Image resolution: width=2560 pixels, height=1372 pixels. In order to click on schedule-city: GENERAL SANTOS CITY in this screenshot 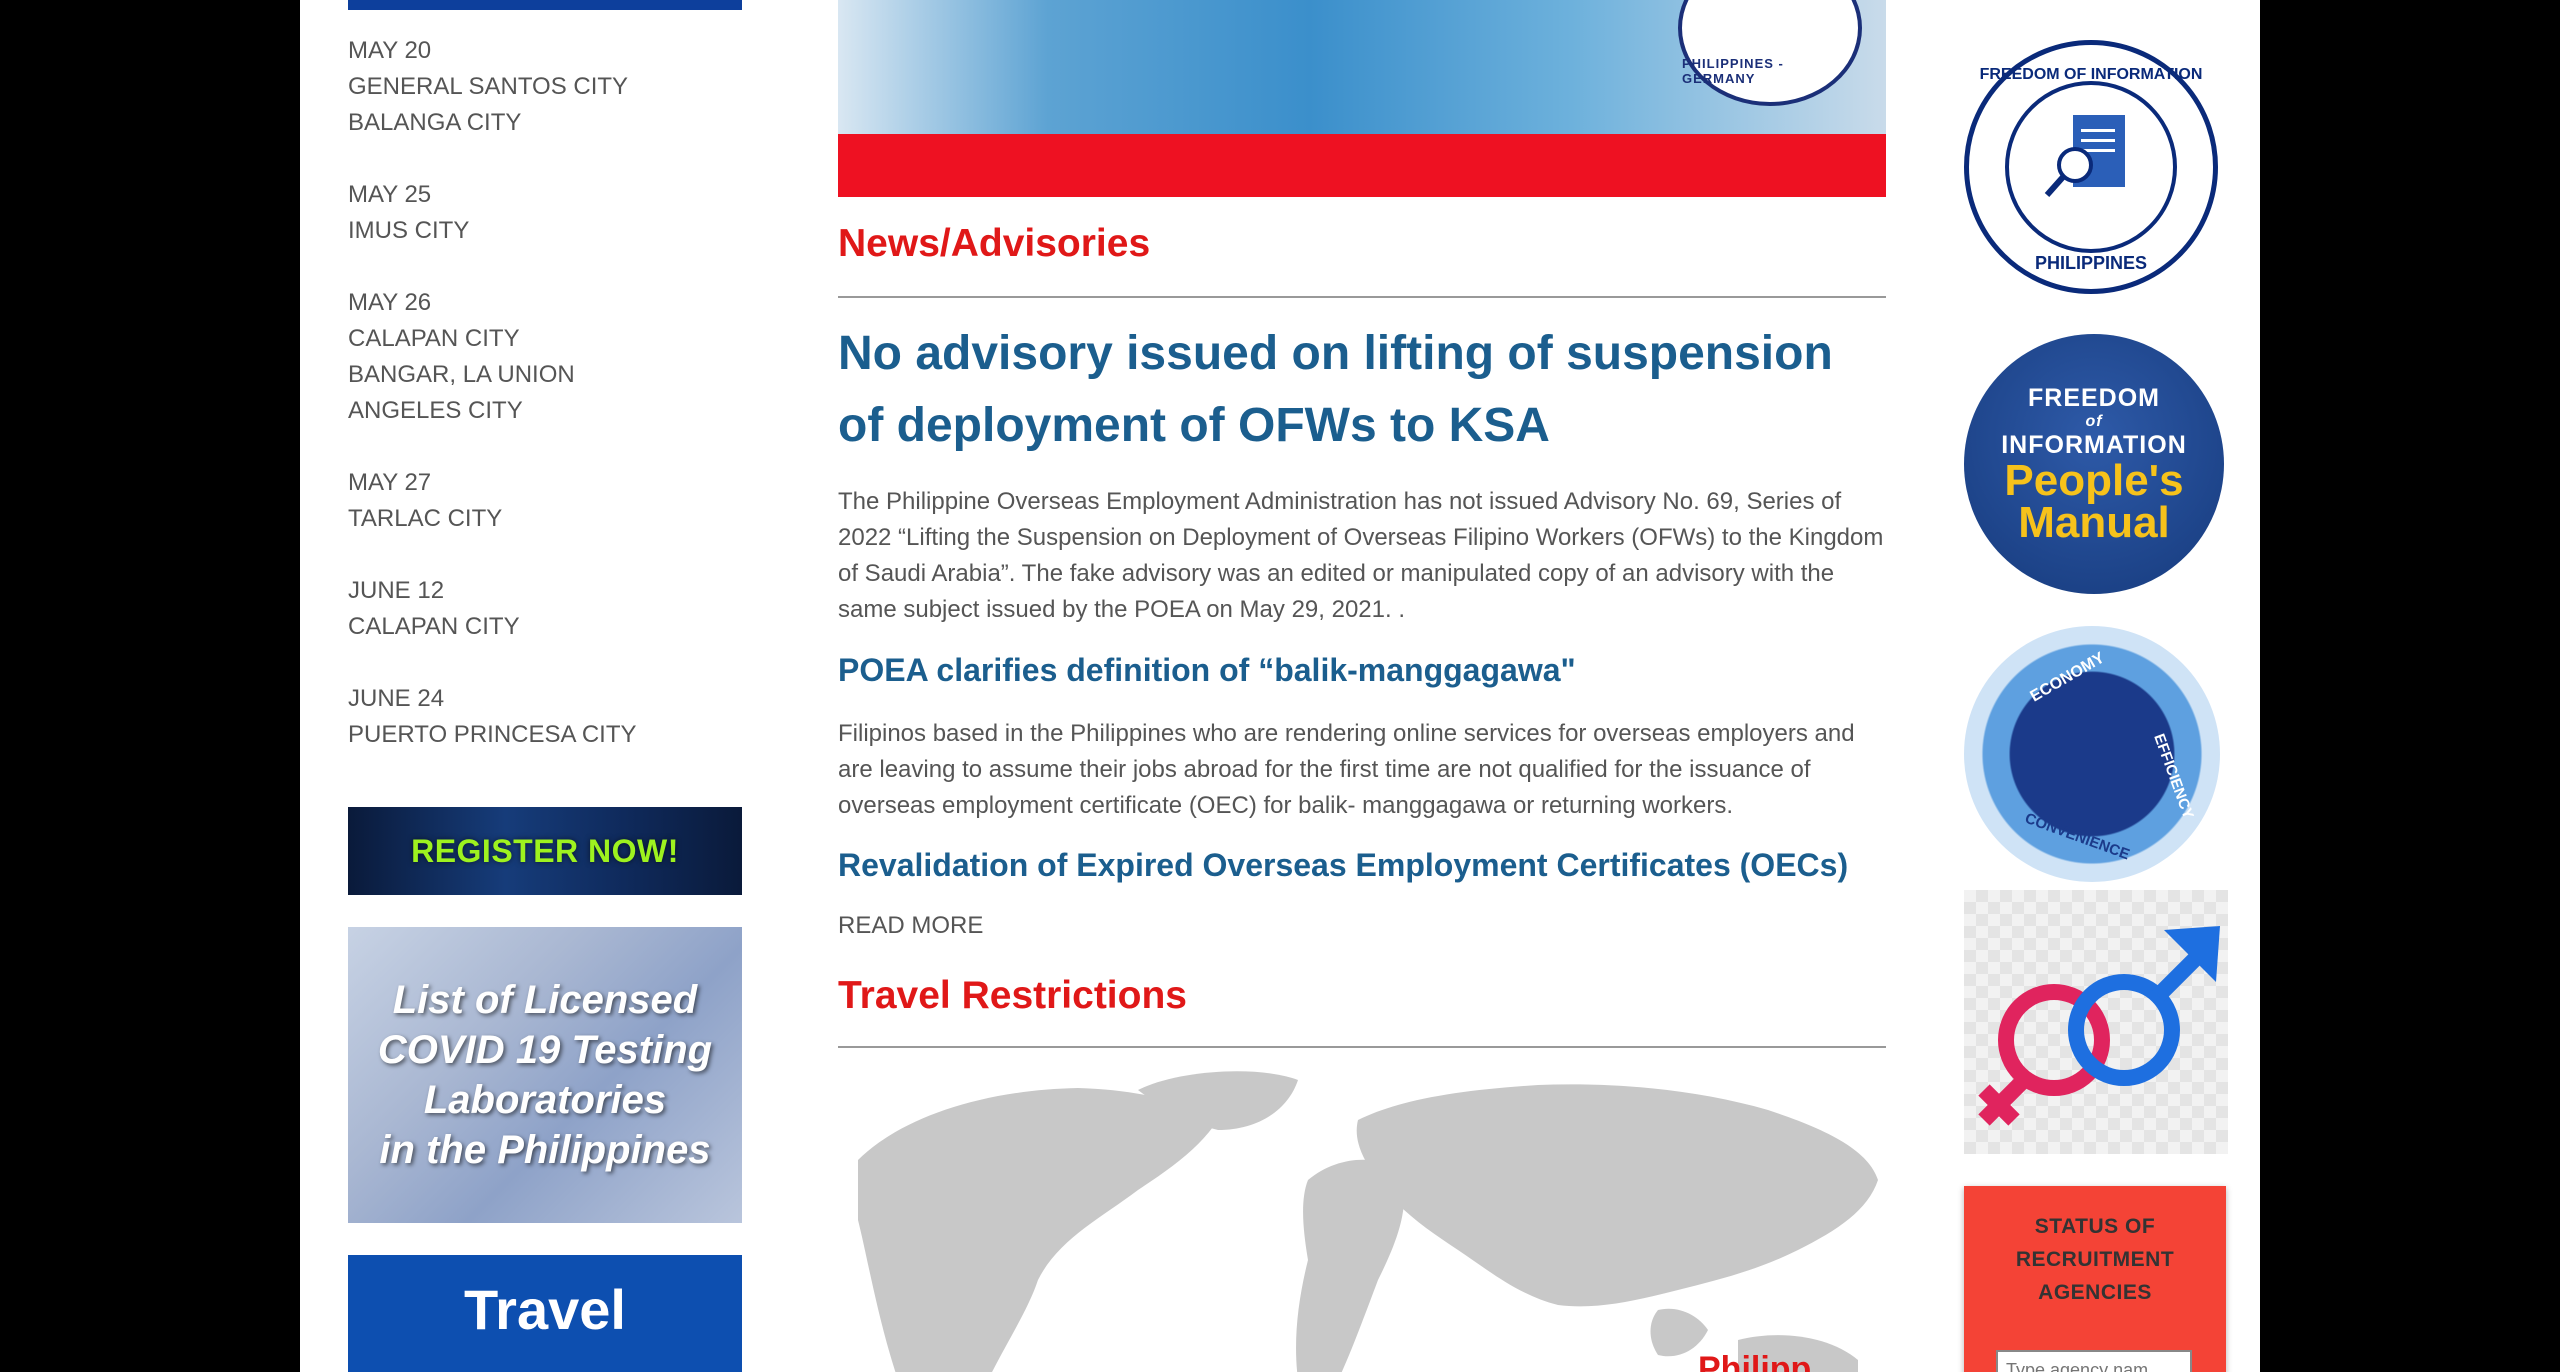, I will do `click(488, 86)`.